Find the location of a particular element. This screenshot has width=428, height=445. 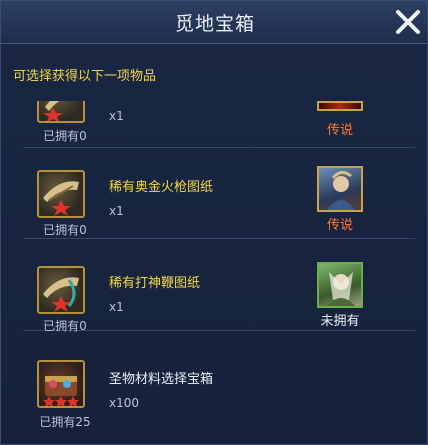

owned-count: 已拥有25 is located at coordinates (65, 422).